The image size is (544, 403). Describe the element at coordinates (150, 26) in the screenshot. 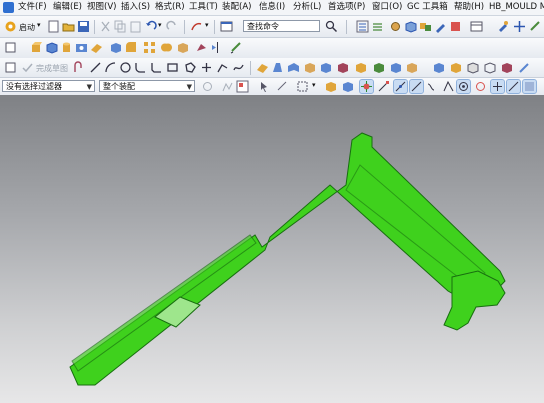

I see `undo-icon` at that location.